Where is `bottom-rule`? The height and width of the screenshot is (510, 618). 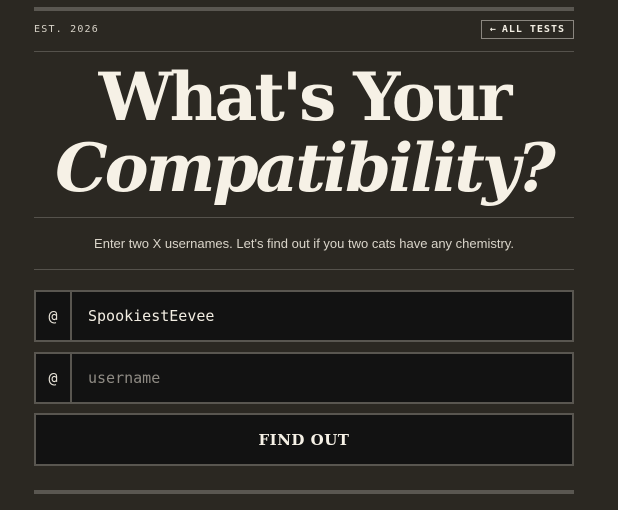
bottom-rule is located at coordinates (304, 492).